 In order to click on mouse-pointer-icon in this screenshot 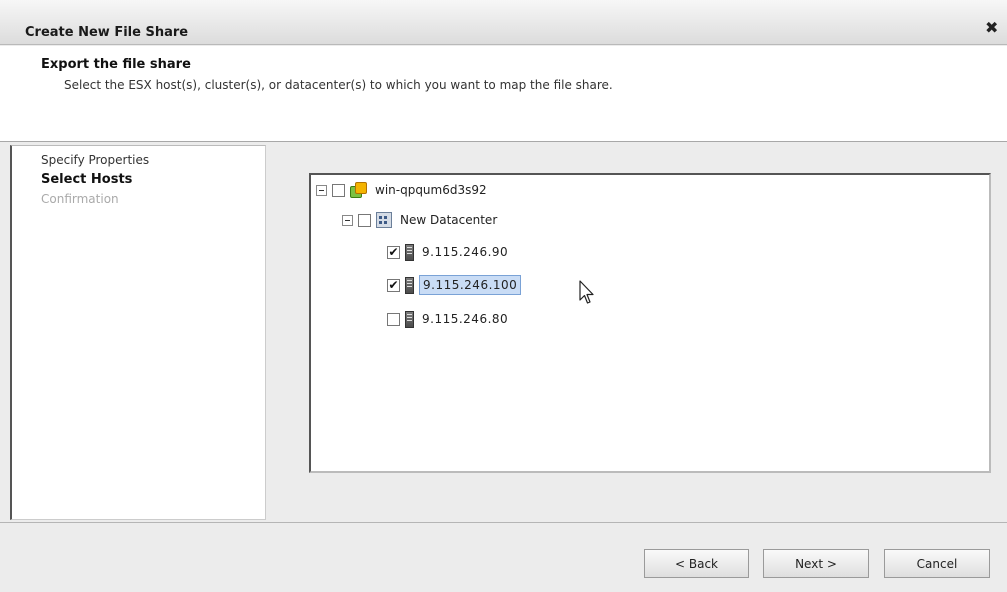, I will do `click(586, 292)`.